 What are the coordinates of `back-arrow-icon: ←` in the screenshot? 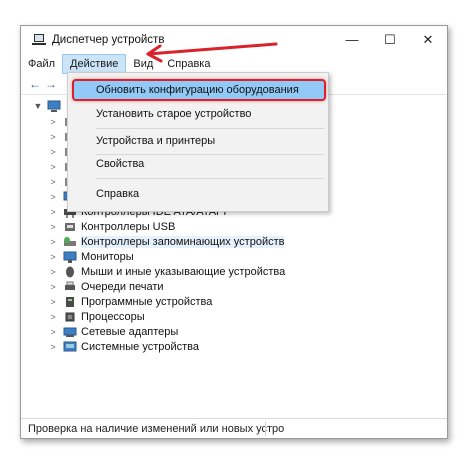 It's located at (35, 84).